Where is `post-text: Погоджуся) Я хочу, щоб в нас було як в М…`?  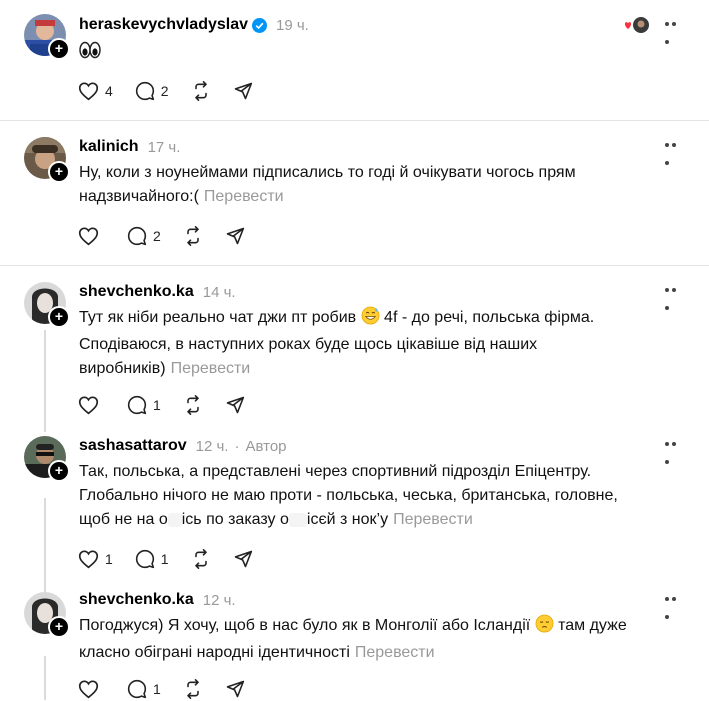
post-text: Погоджуся) Я хочу, щоб в нас було як в М… is located at coordinates (359, 639).